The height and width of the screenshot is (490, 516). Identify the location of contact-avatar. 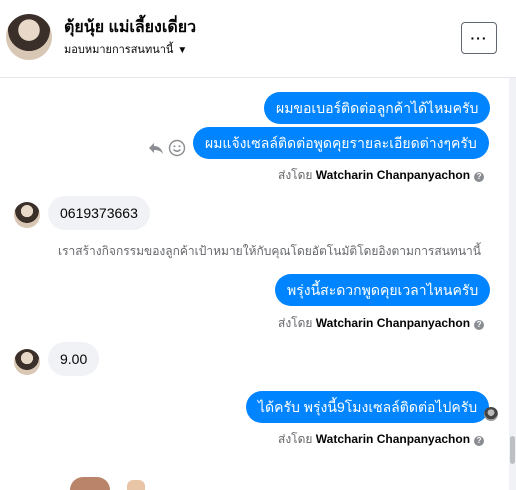
(29, 37).